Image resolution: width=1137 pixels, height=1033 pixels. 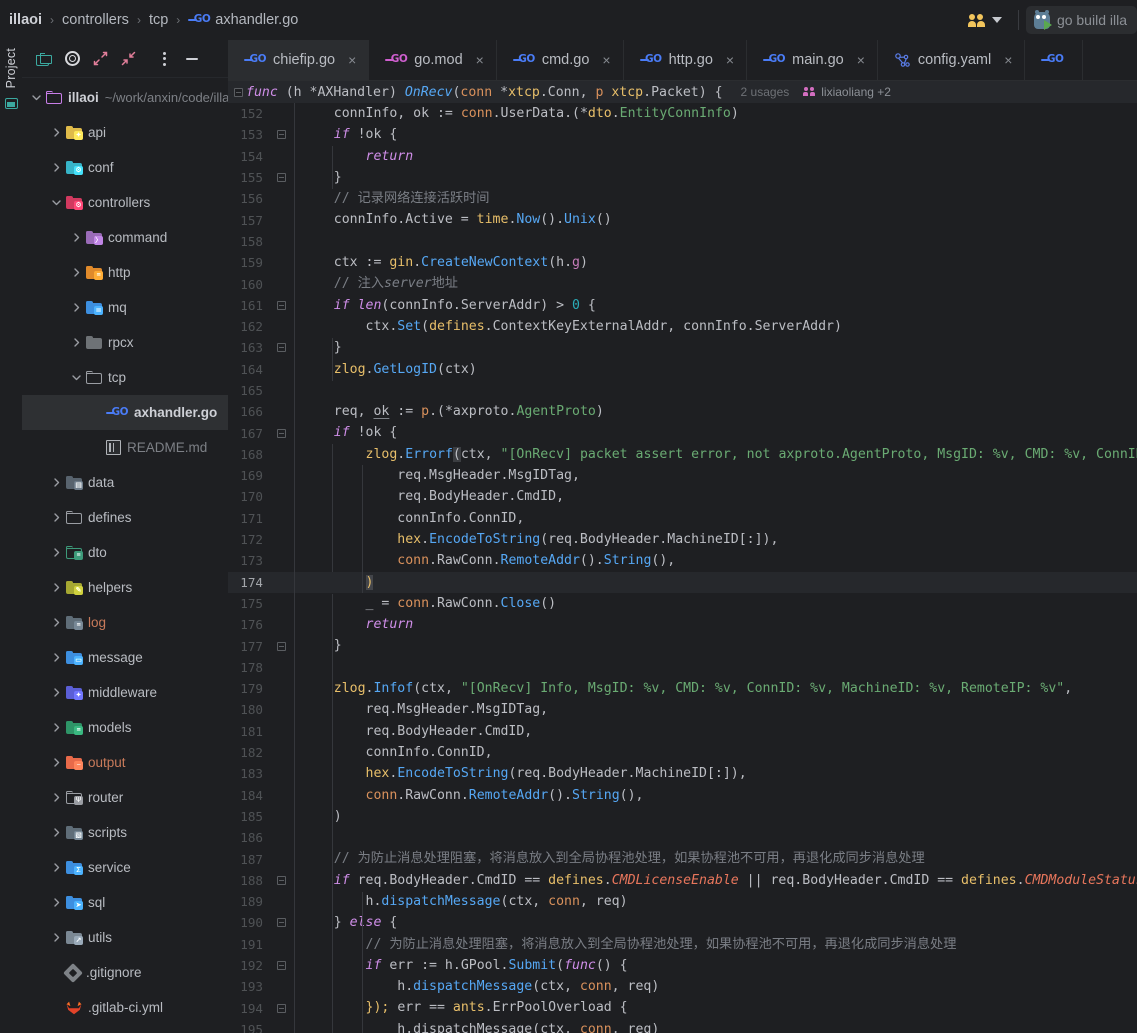 I want to click on editor-tab-main-go: GO main.go ×, so click(x=812, y=60).